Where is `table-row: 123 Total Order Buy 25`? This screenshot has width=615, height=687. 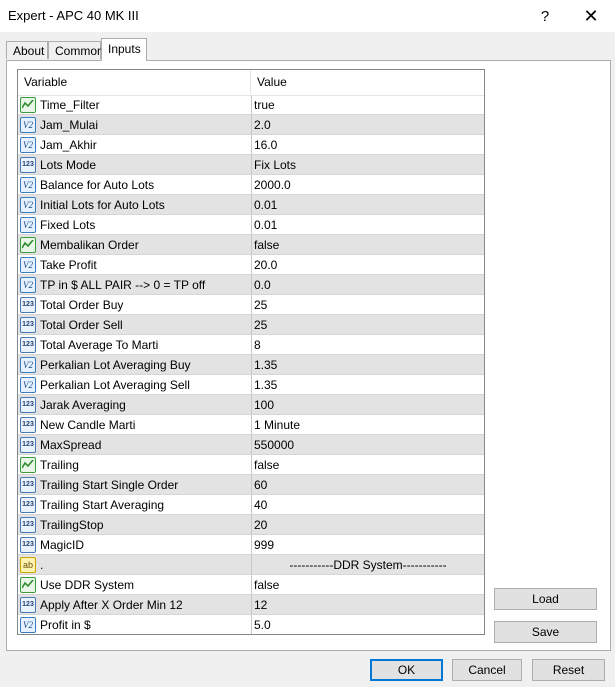 table-row: 123 Total Order Buy 25 is located at coordinates (251, 305).